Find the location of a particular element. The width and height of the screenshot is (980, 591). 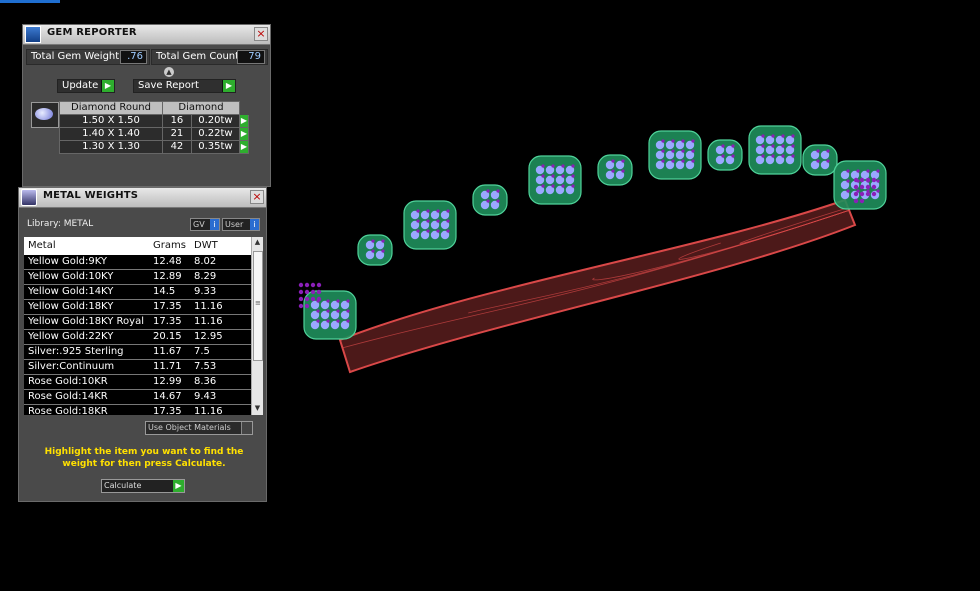

metal-row: Rose Gold:14KR 14.67 9.43 is located at coordinates (138, 397).